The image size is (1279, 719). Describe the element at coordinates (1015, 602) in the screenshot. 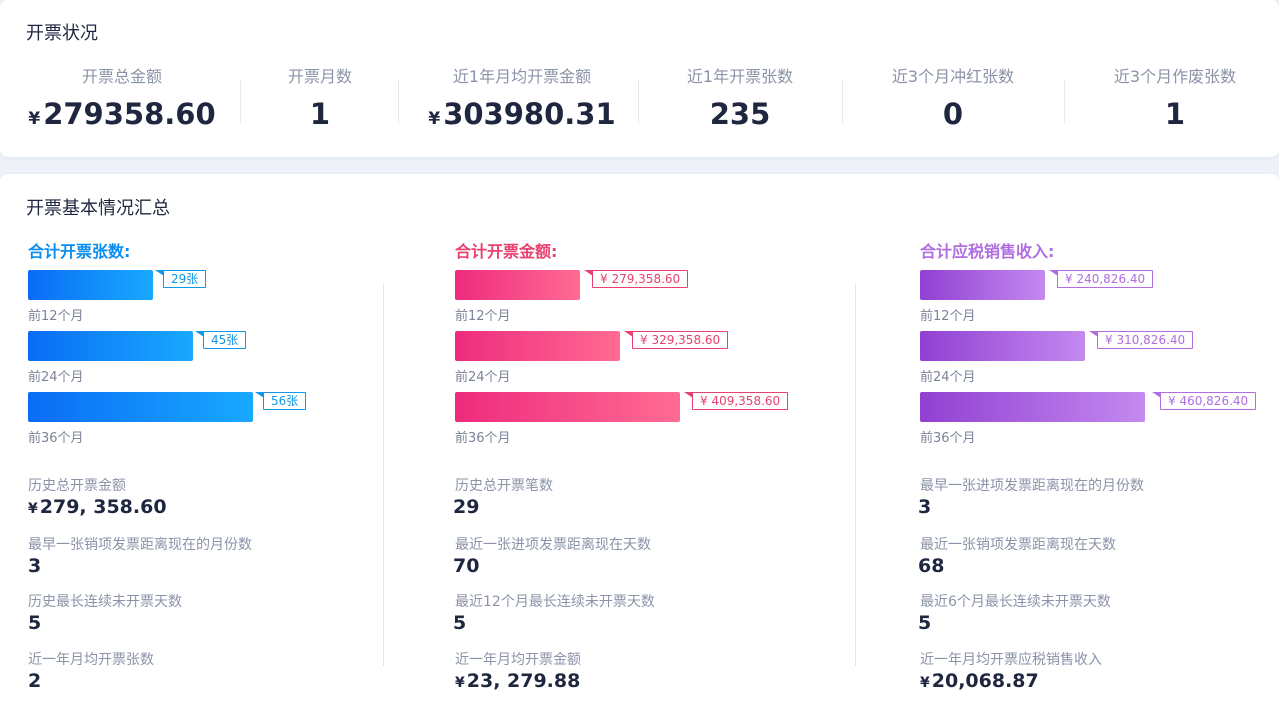

I see `metric-label: 最近6个月最长连续未开票天数` at that location.